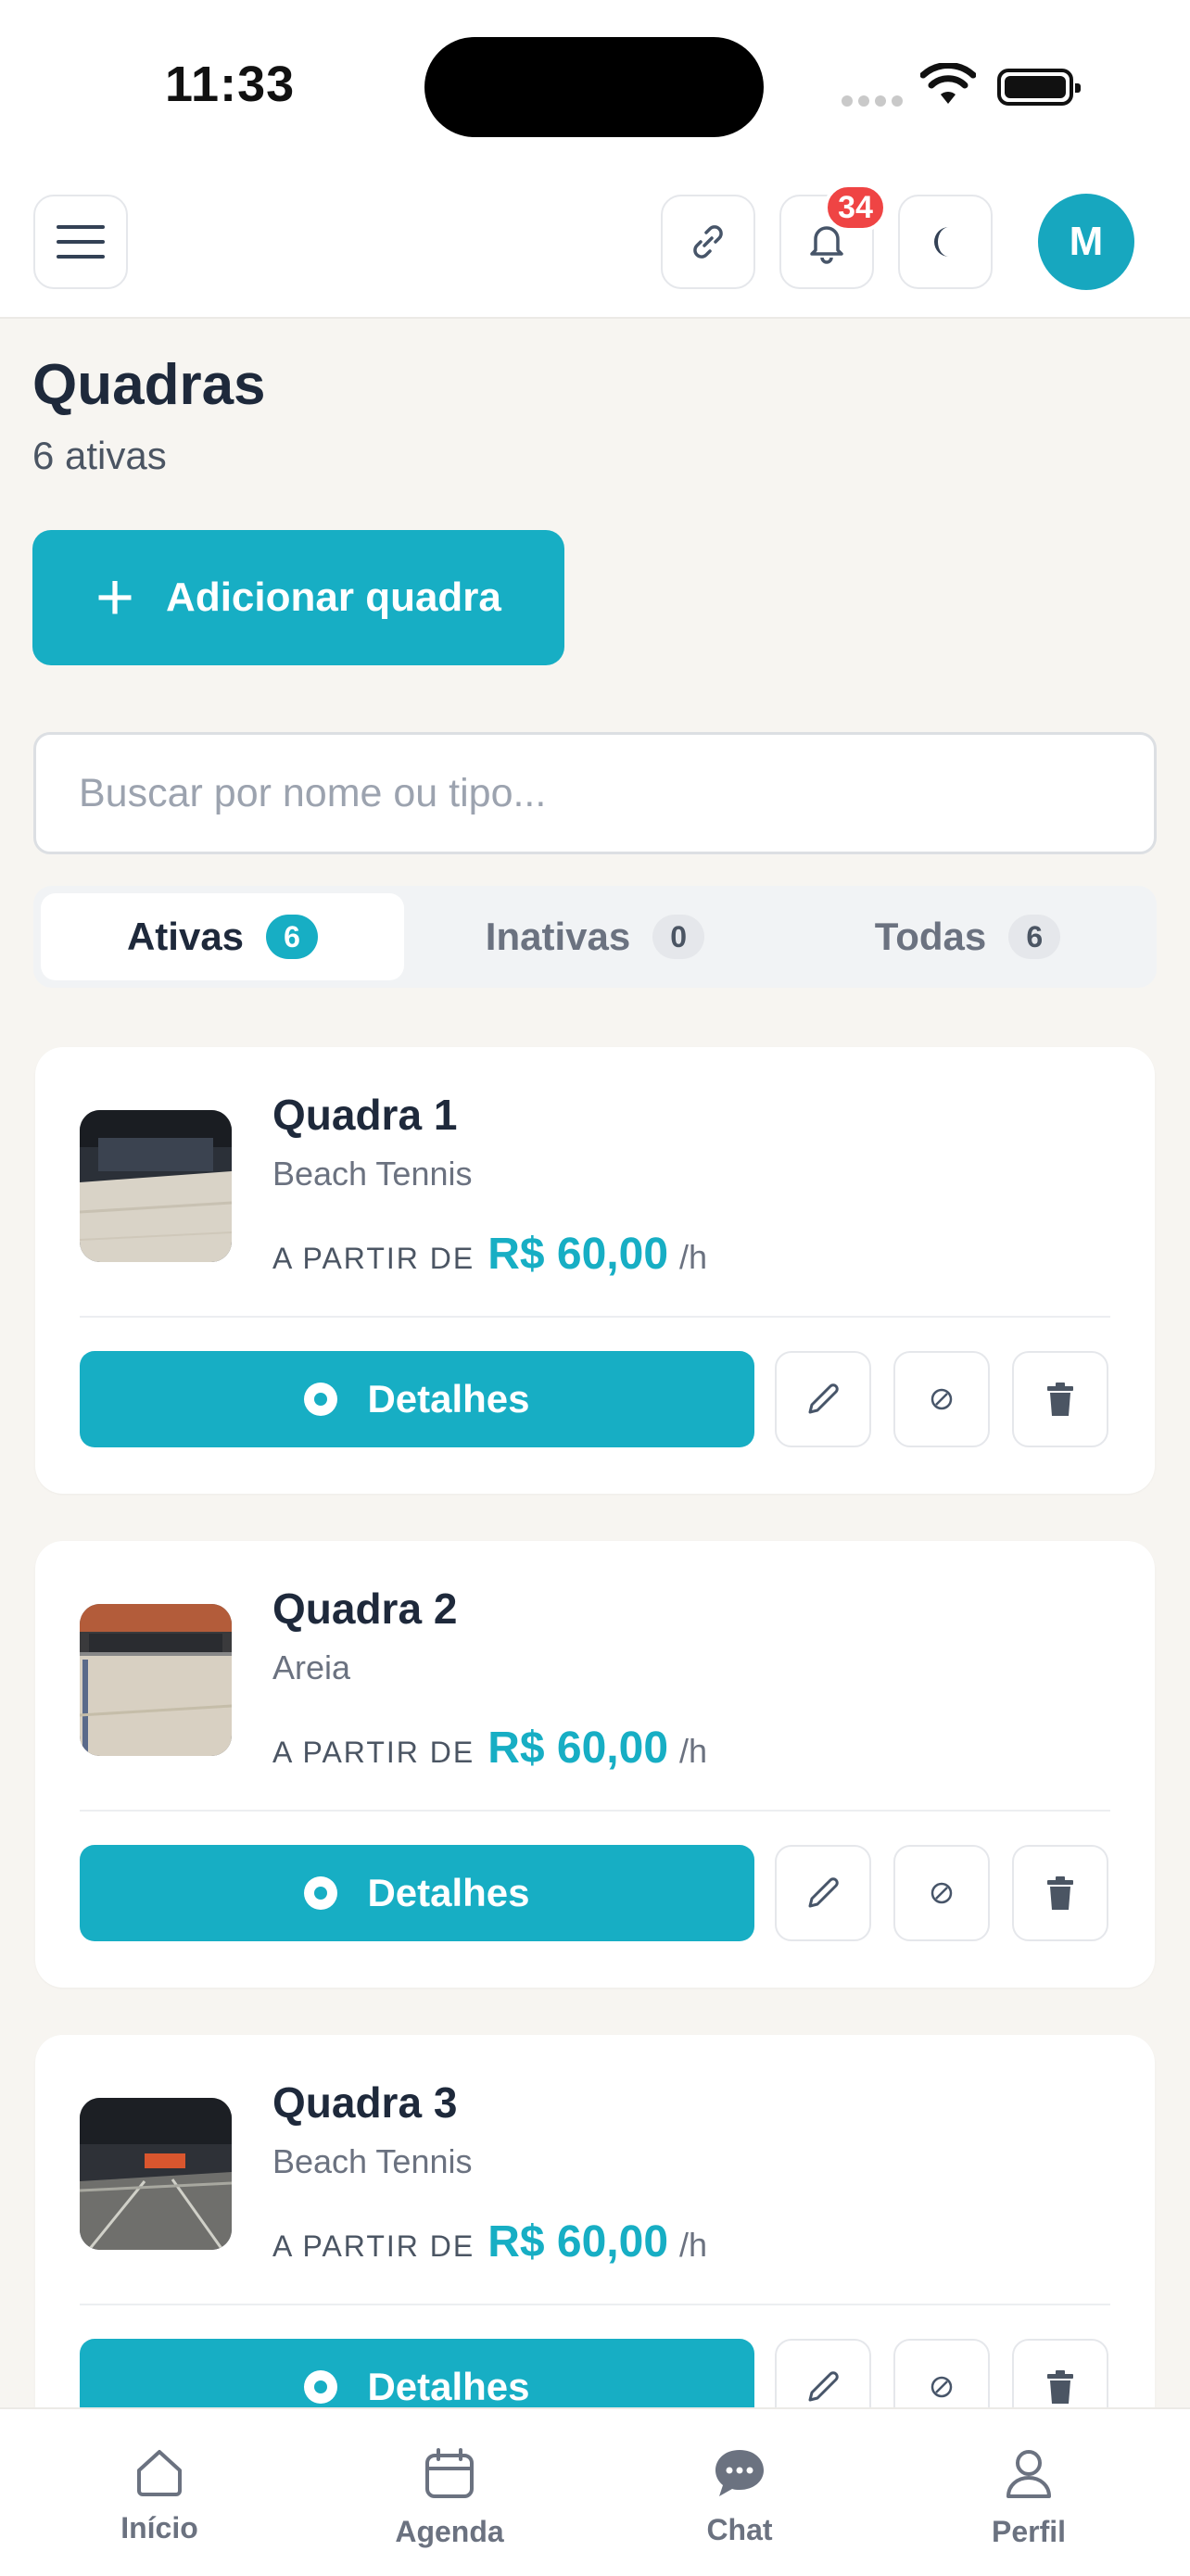 The image size is (1190, 2576). I want to click on page-title: Quadras, so click(149, 385).